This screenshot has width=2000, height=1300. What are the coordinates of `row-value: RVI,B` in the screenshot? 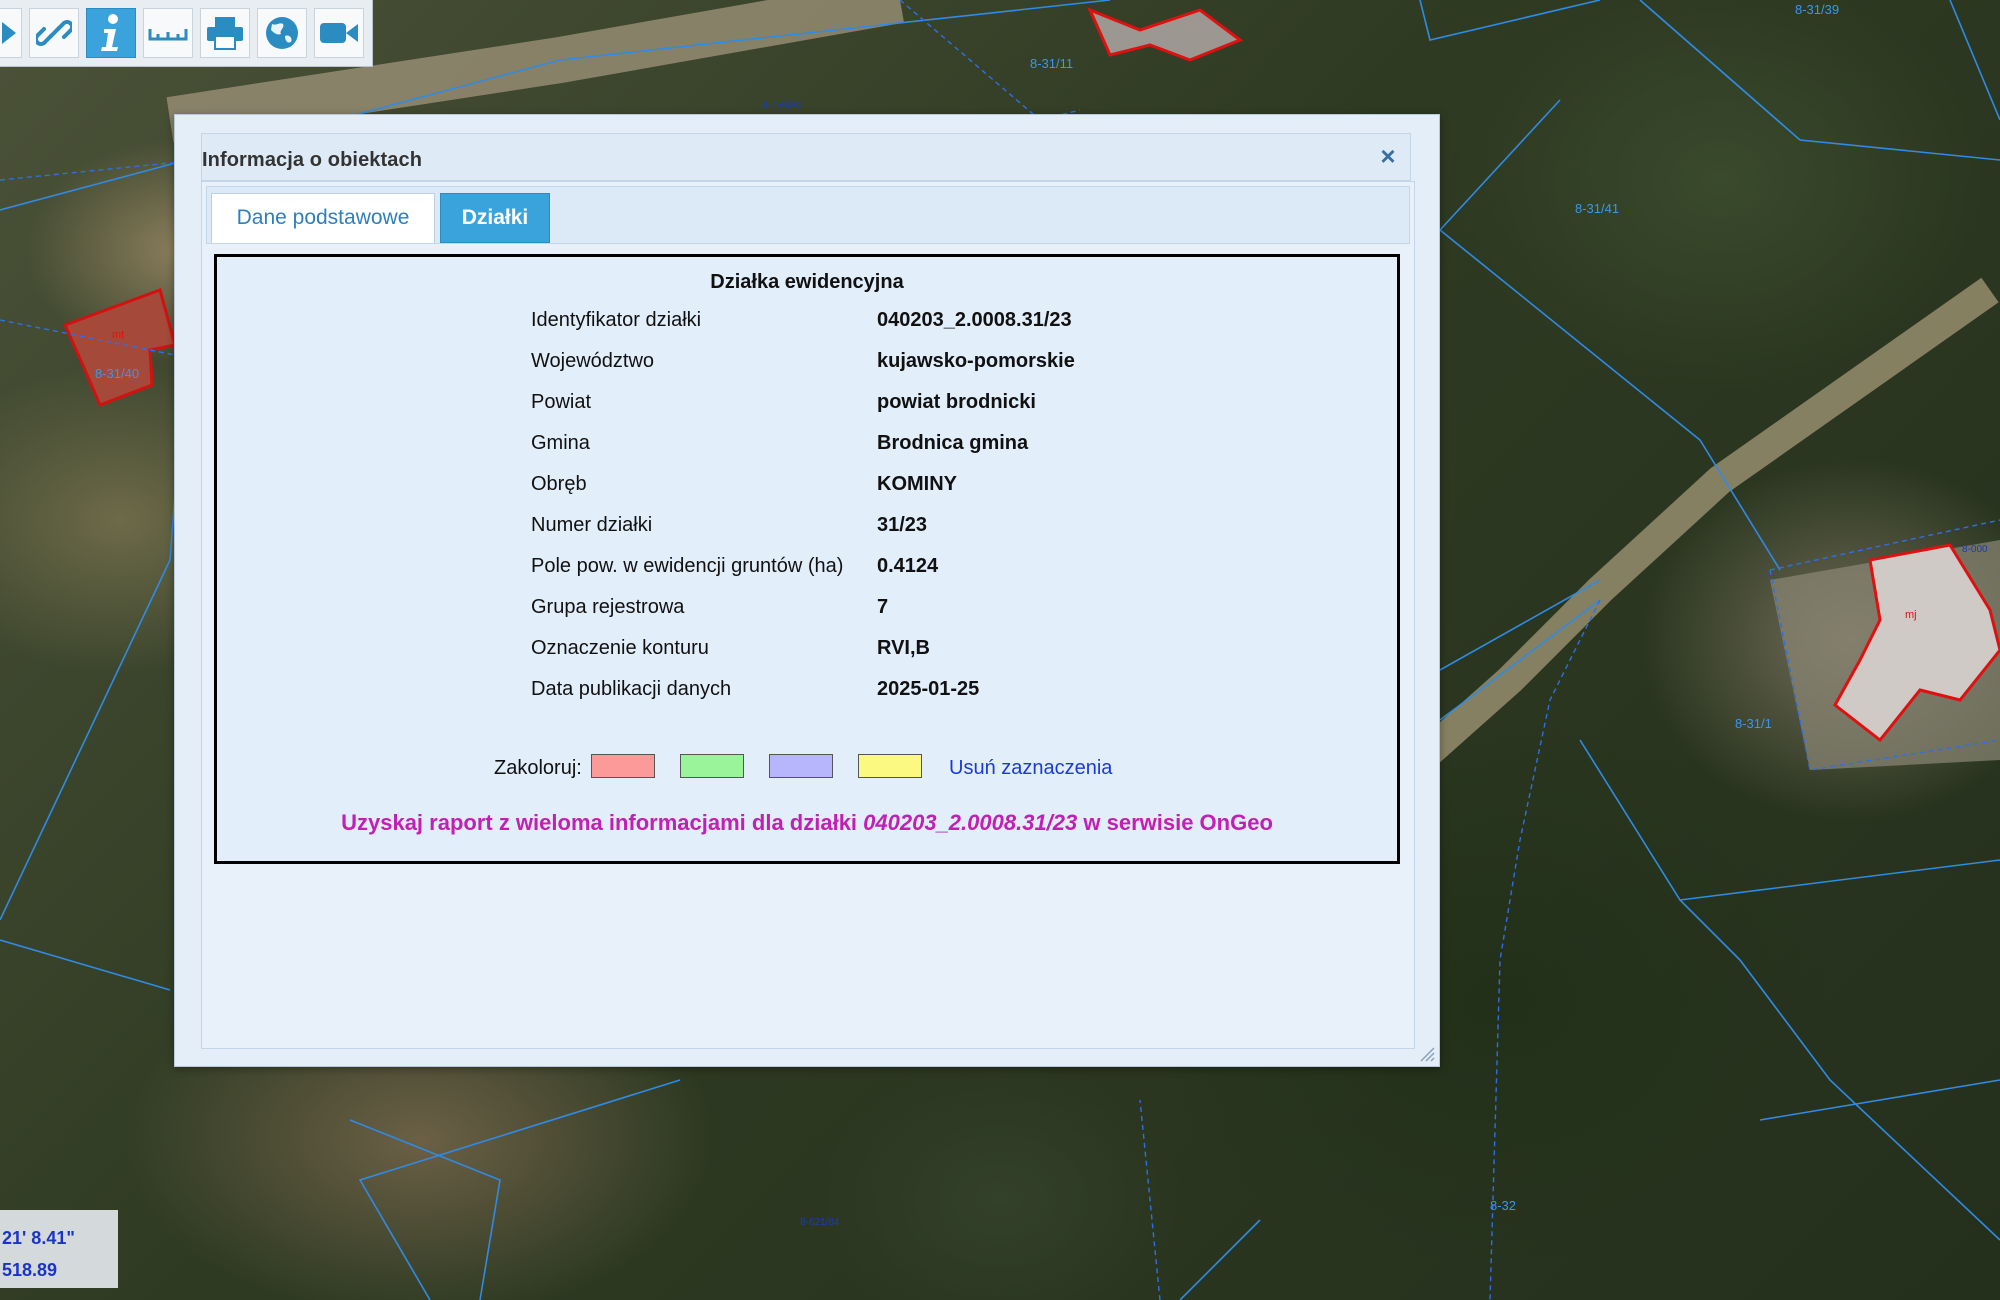 It's located at (903, 648).